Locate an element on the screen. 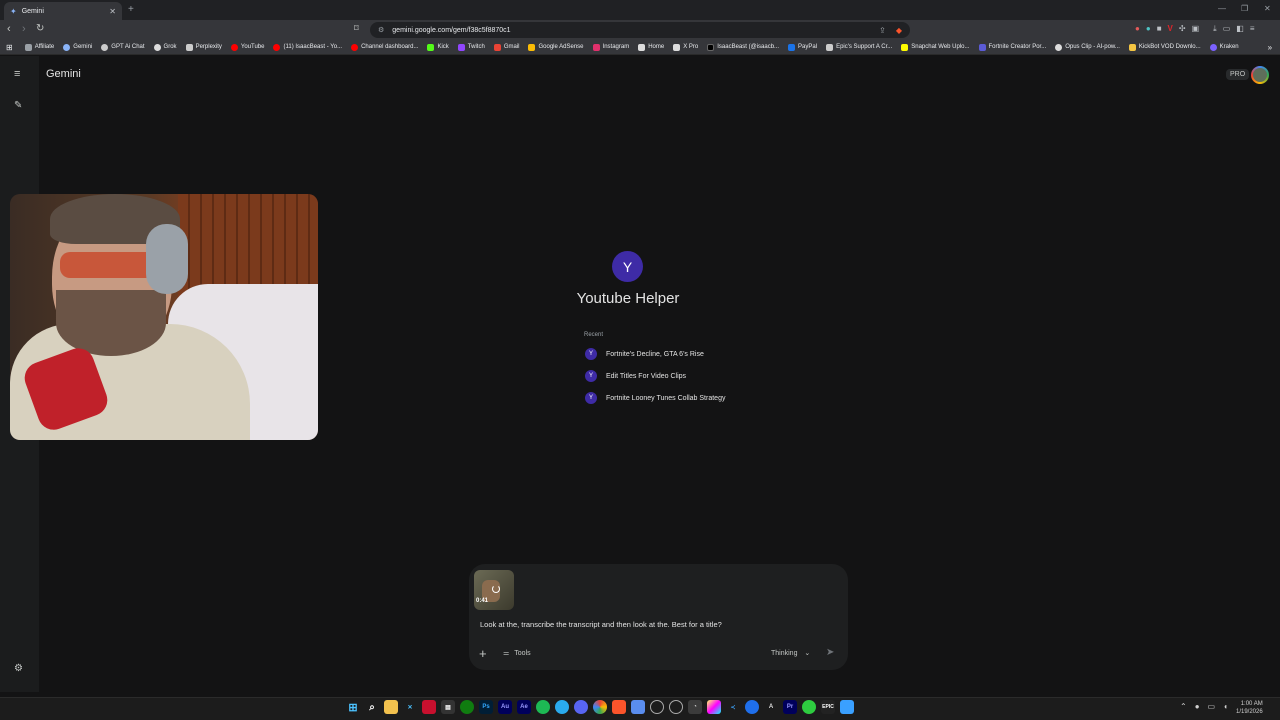 The image size is (1280, 720). start-icon: ⊞ is located at coordinates (353, 707).